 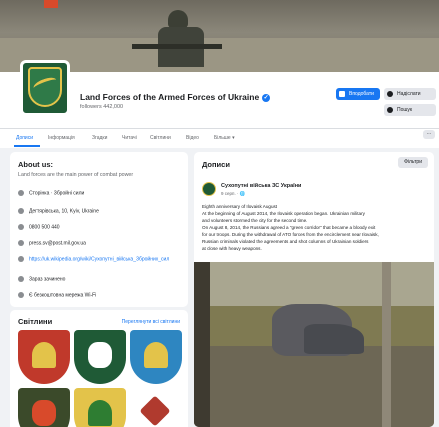 What do you see at coordinates (334, 339) in the screenshot?
I see `destroyed-vehicle-debris` at bounding box center [334, 339].